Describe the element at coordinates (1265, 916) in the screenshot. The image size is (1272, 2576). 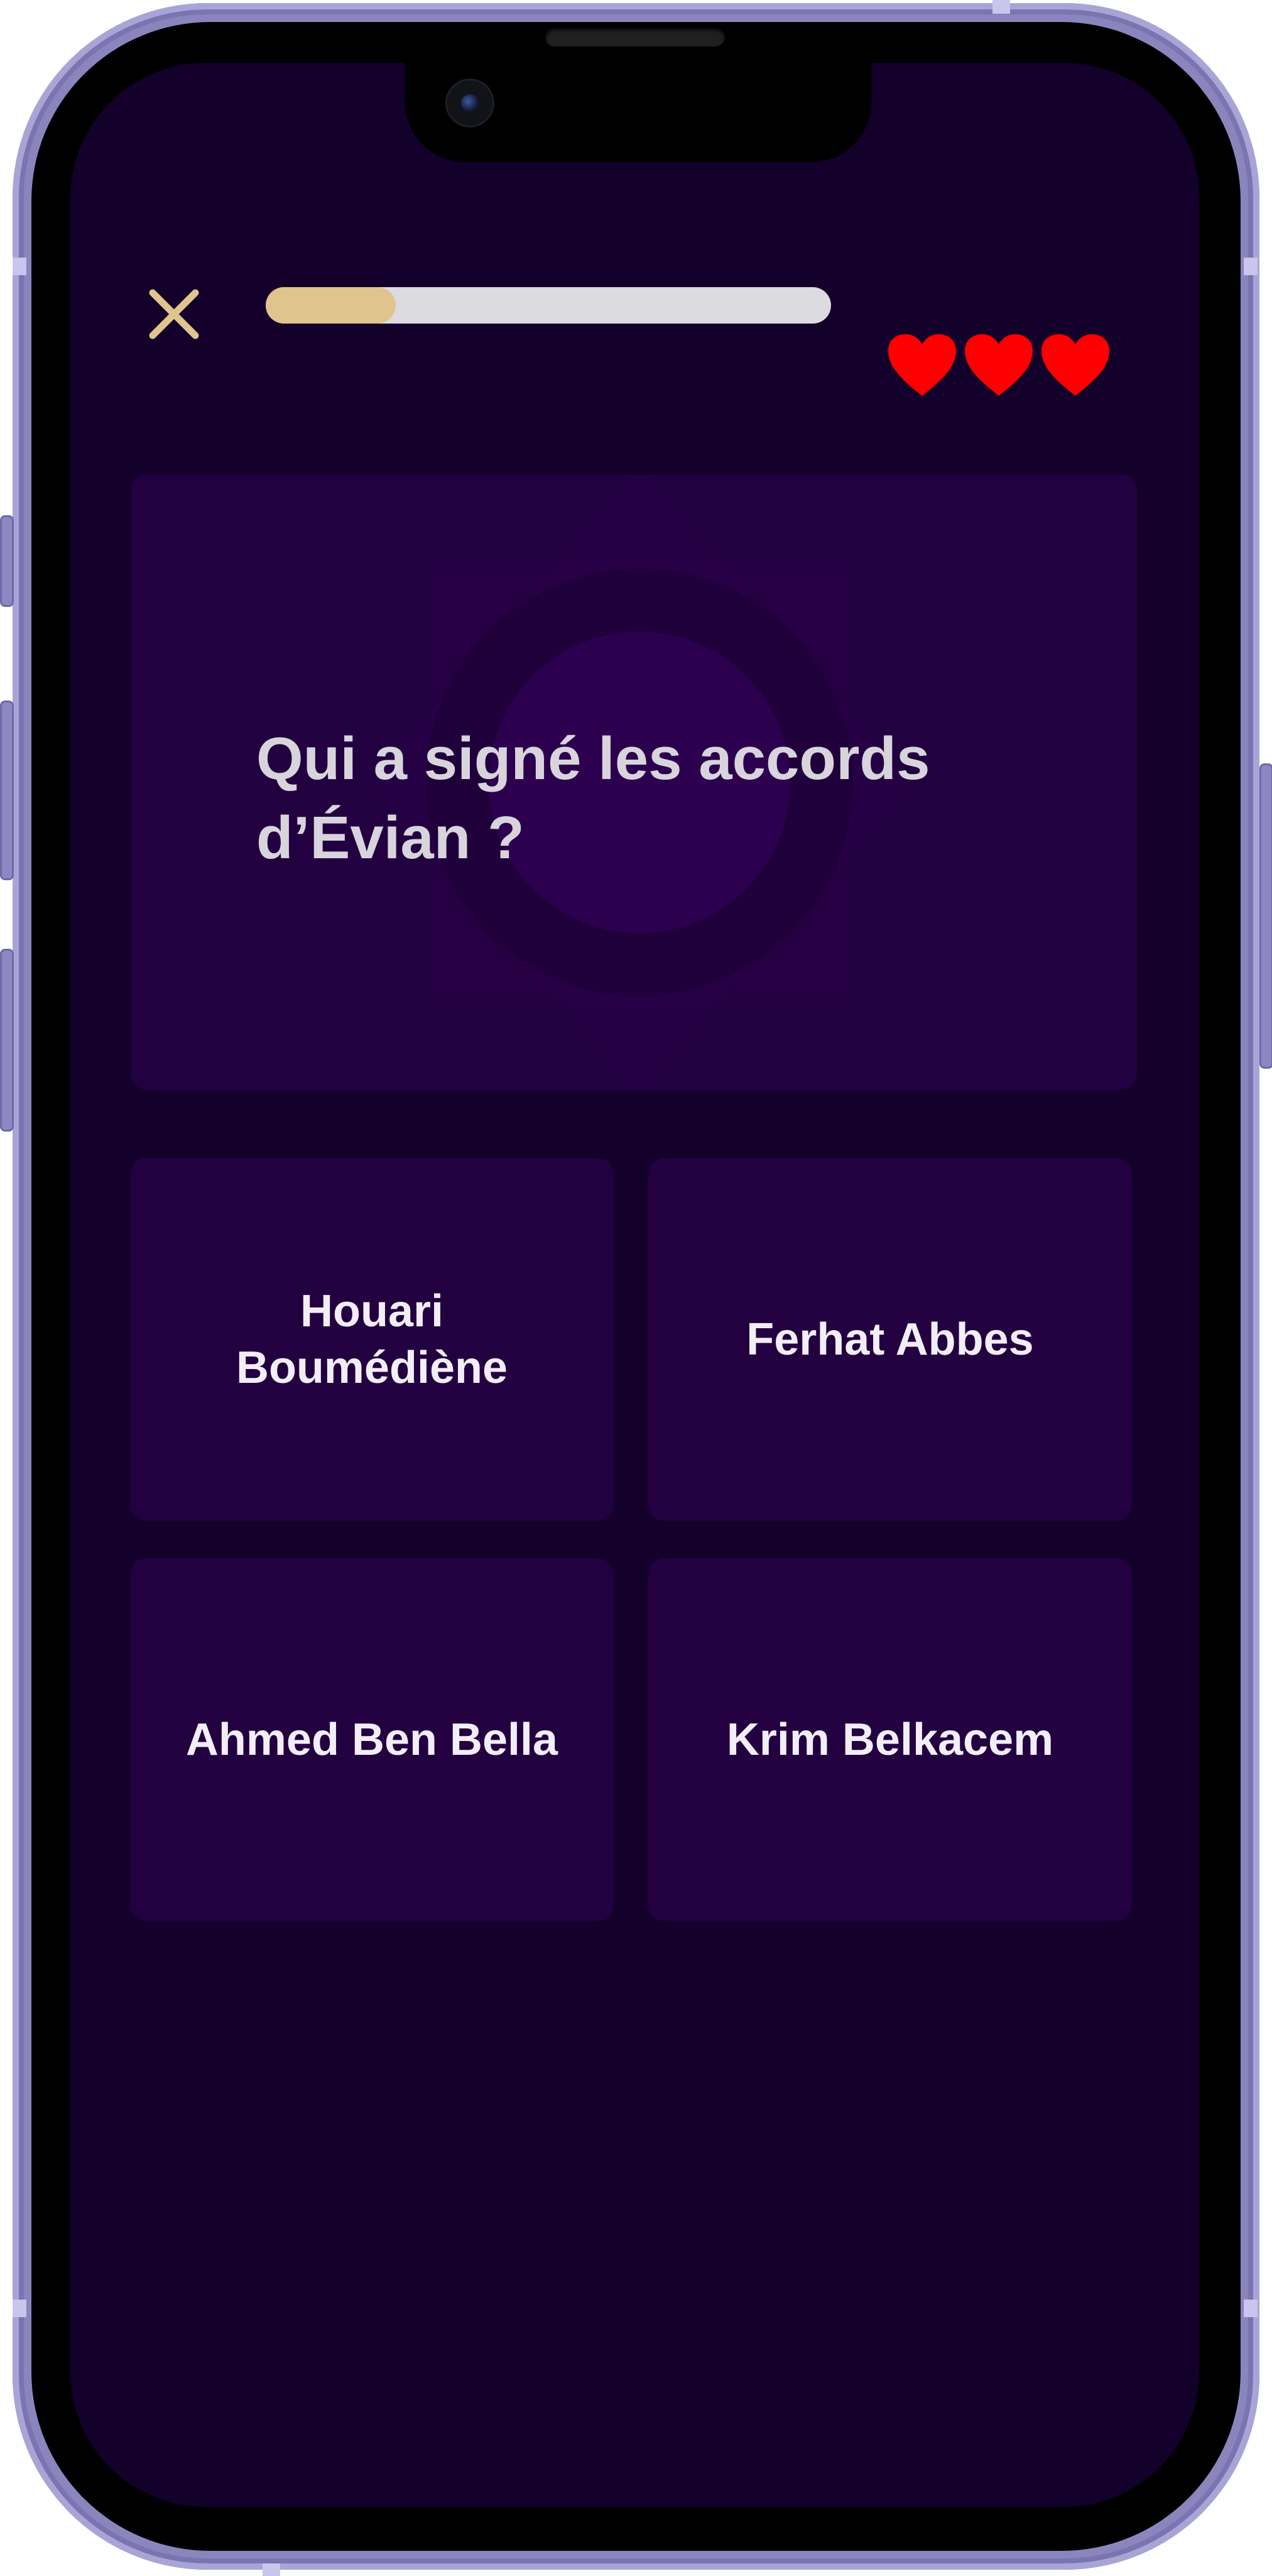
I see `power-button` at that location.